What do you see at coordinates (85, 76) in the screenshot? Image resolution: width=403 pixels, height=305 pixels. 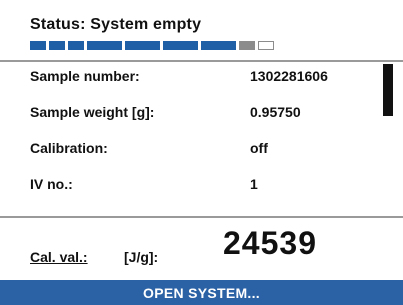 I see `sample-number-label: Sample number:` at bounding box center [85, 76].